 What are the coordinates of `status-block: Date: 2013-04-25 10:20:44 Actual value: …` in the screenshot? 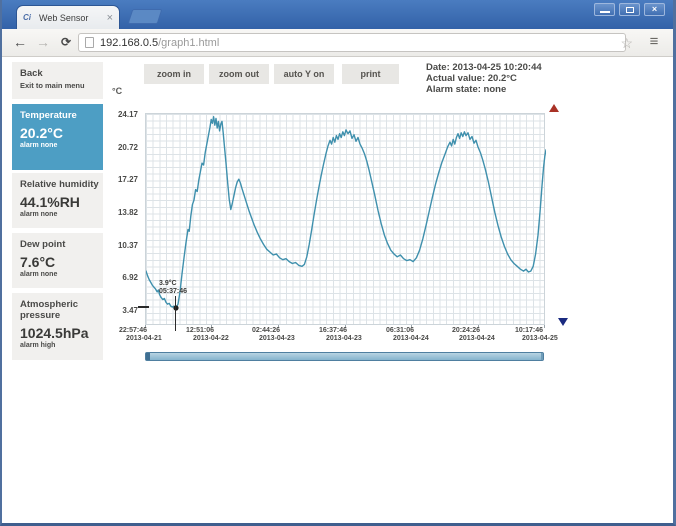 It's located at (484, 78).